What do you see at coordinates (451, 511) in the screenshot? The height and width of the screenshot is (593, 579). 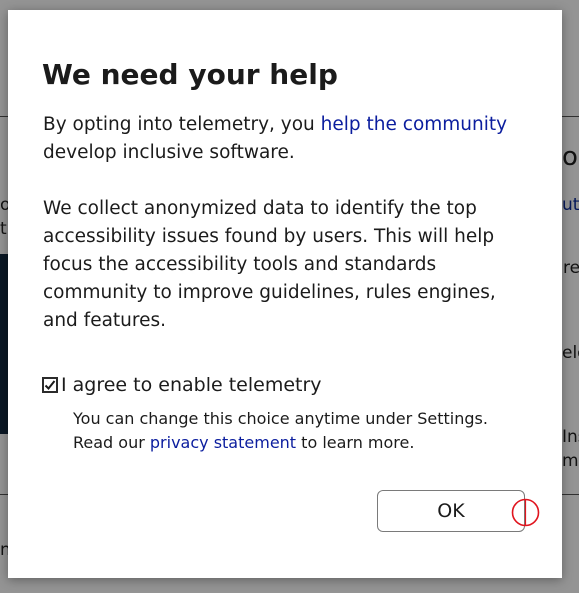 I see `ok-button: OK` at bounding box center [451, 511].